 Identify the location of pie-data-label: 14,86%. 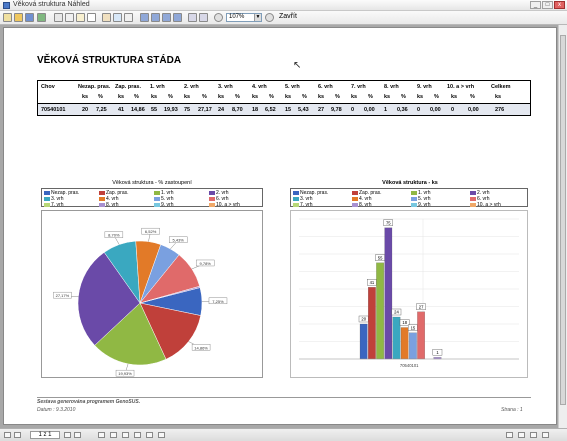
(201, 347).